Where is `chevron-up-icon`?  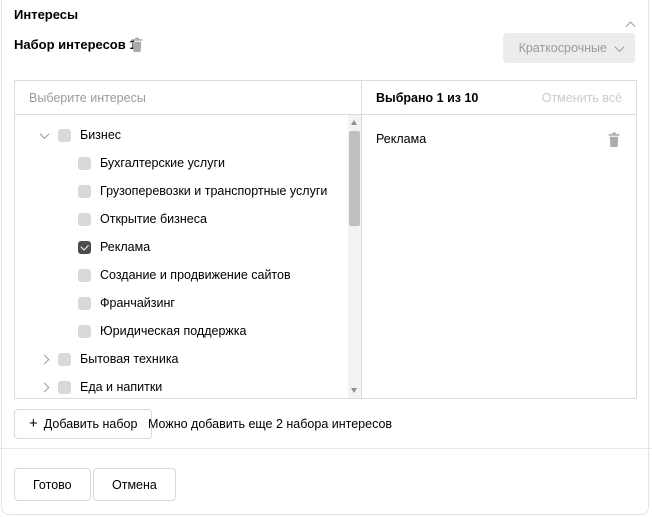 chevron-up-icon is located at coordinates (630, 26).